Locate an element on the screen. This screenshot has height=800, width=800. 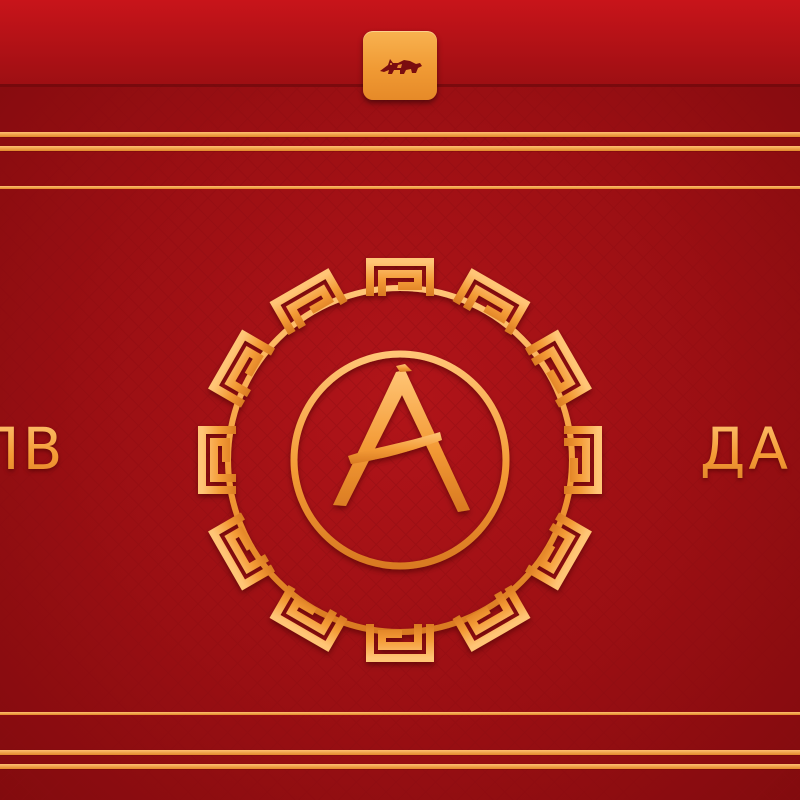
fox-icon is located at coordinates (401, 66).